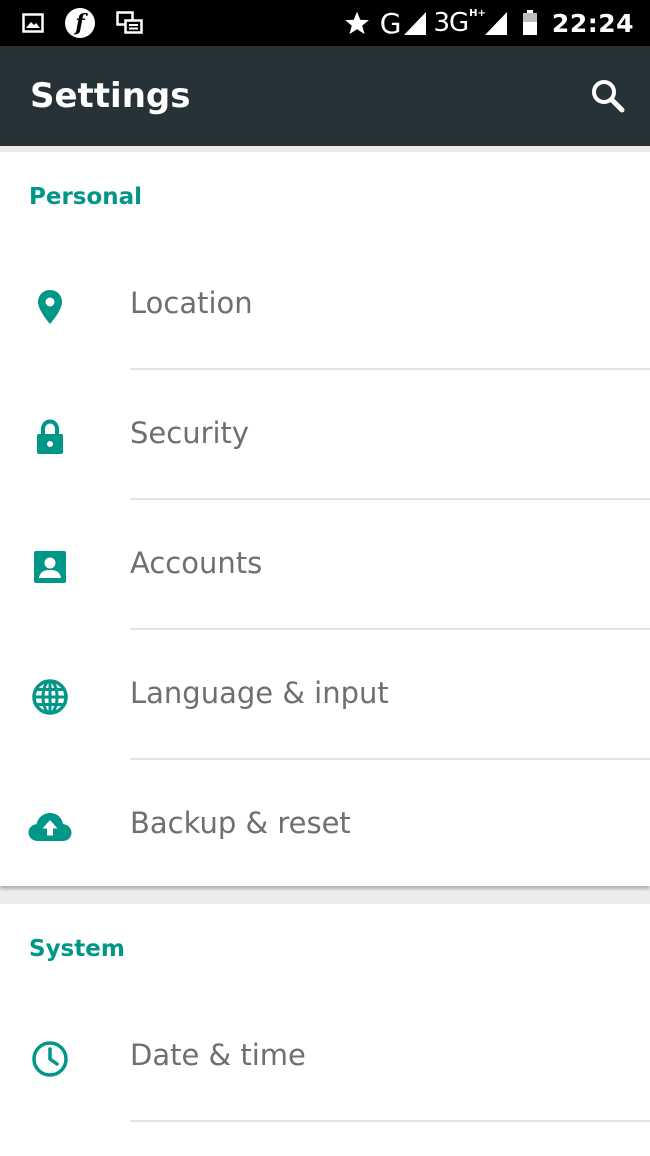  What do you see at coordinates (80, 23) in the screenshot?
I see `flipkart-icon: f` at bounding box center [80, 23].